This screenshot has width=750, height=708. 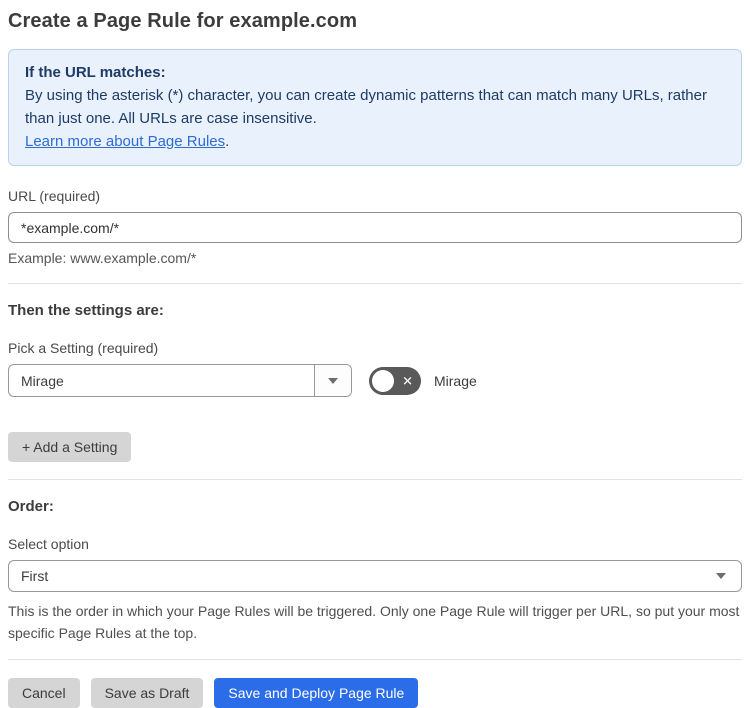 I want to click on save-draft-button: Save as Draft, so click(x=147, y=693).